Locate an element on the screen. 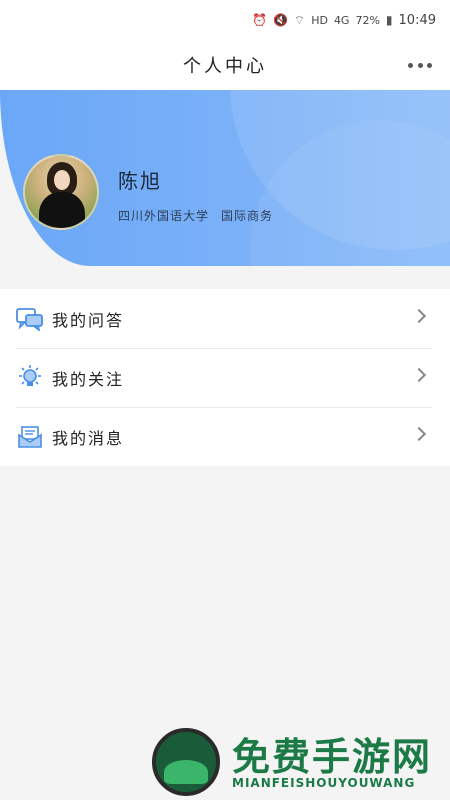  menu-item-my-qa: 我的问答 is located at coordinates (225, 318).